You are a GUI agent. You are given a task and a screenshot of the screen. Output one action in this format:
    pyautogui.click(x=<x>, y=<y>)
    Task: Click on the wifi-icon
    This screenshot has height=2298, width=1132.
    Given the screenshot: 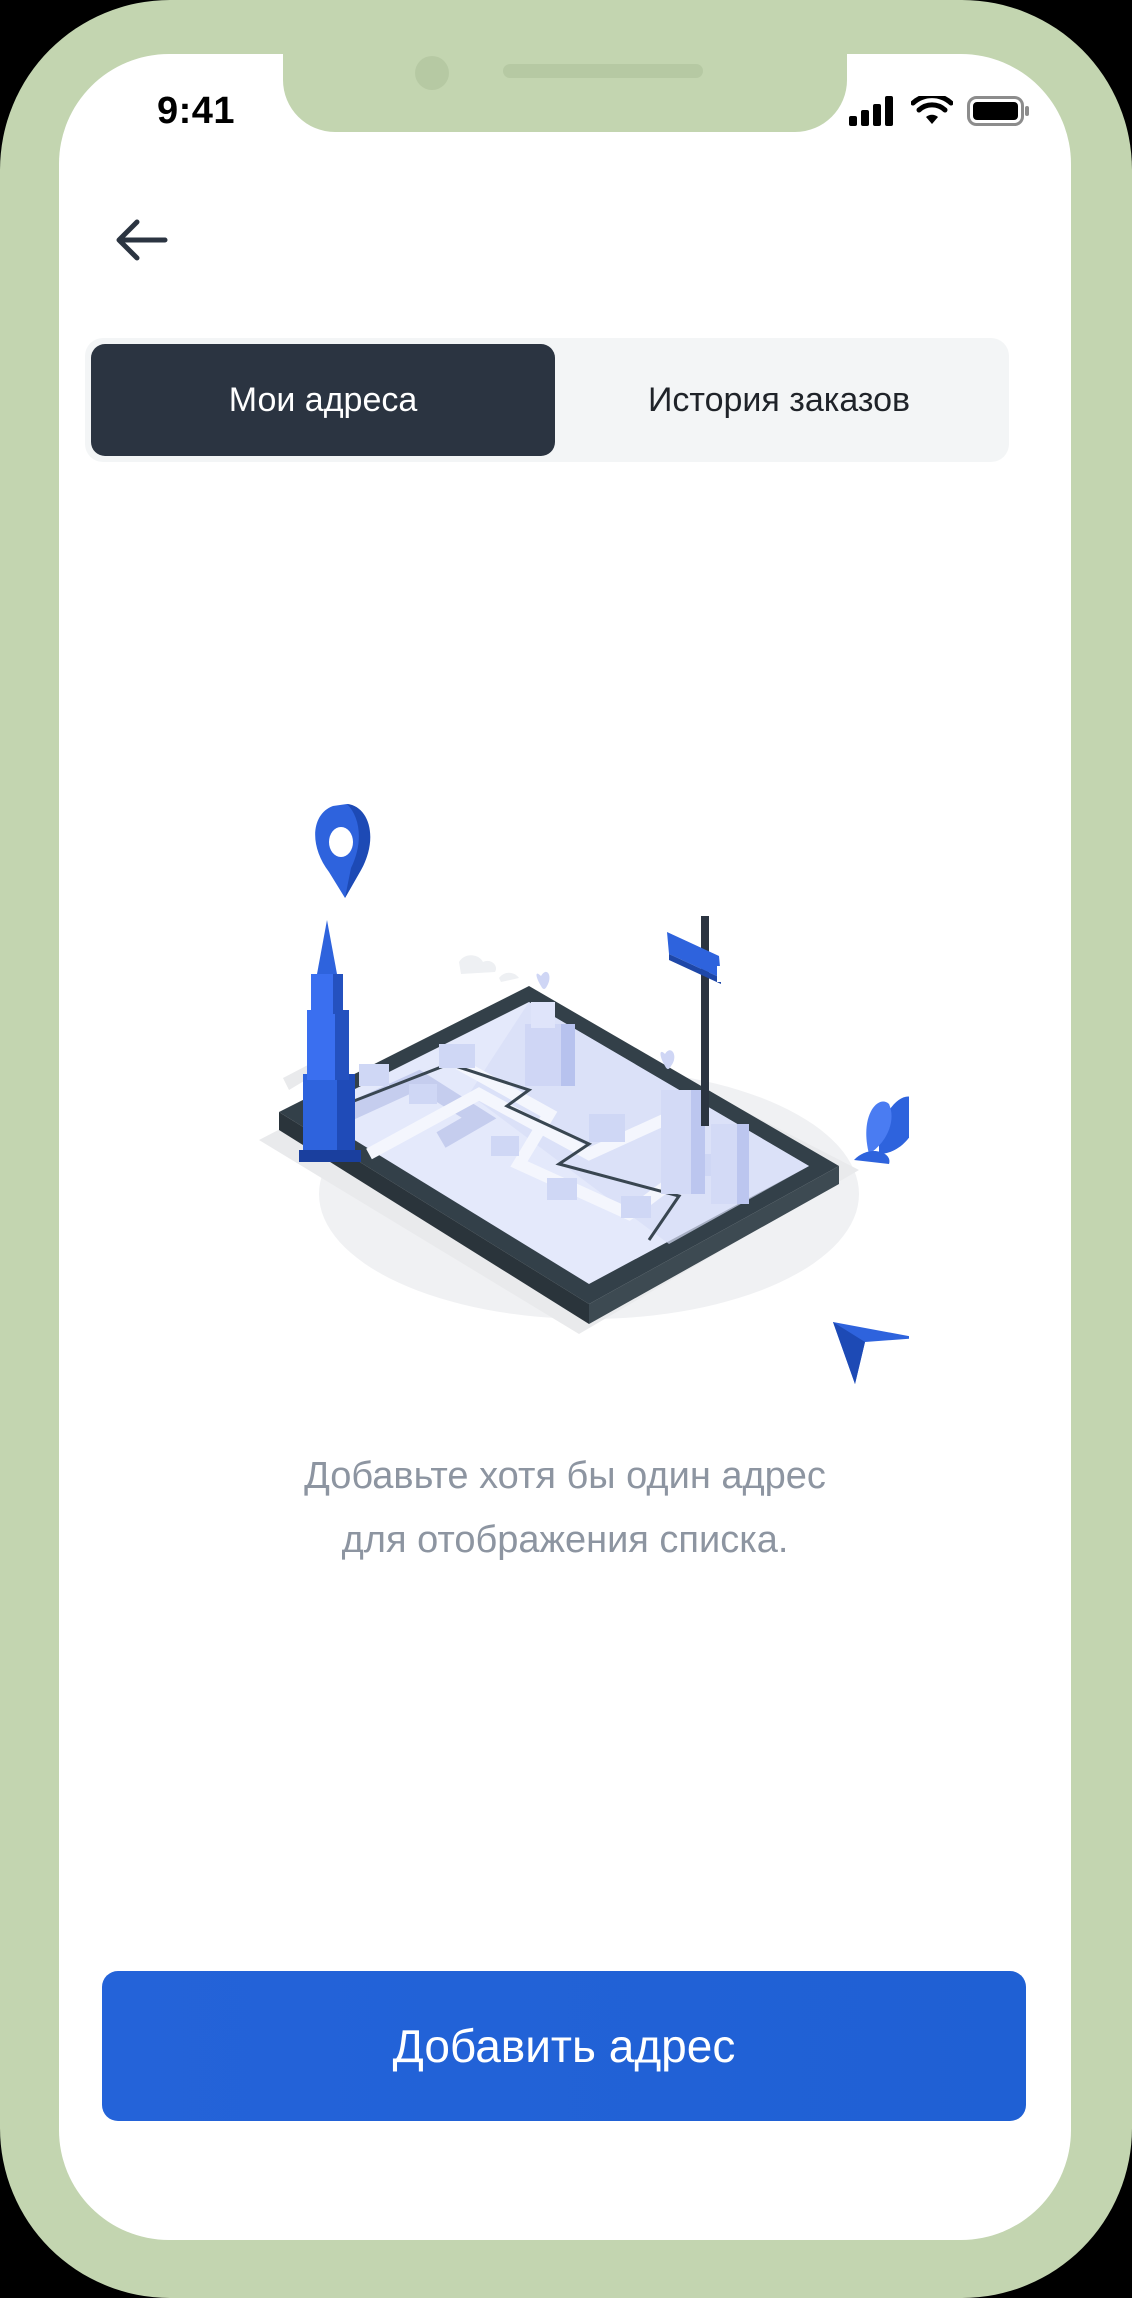 What is the action you would take?
    pyautogui.click(x=932, y=110)
    